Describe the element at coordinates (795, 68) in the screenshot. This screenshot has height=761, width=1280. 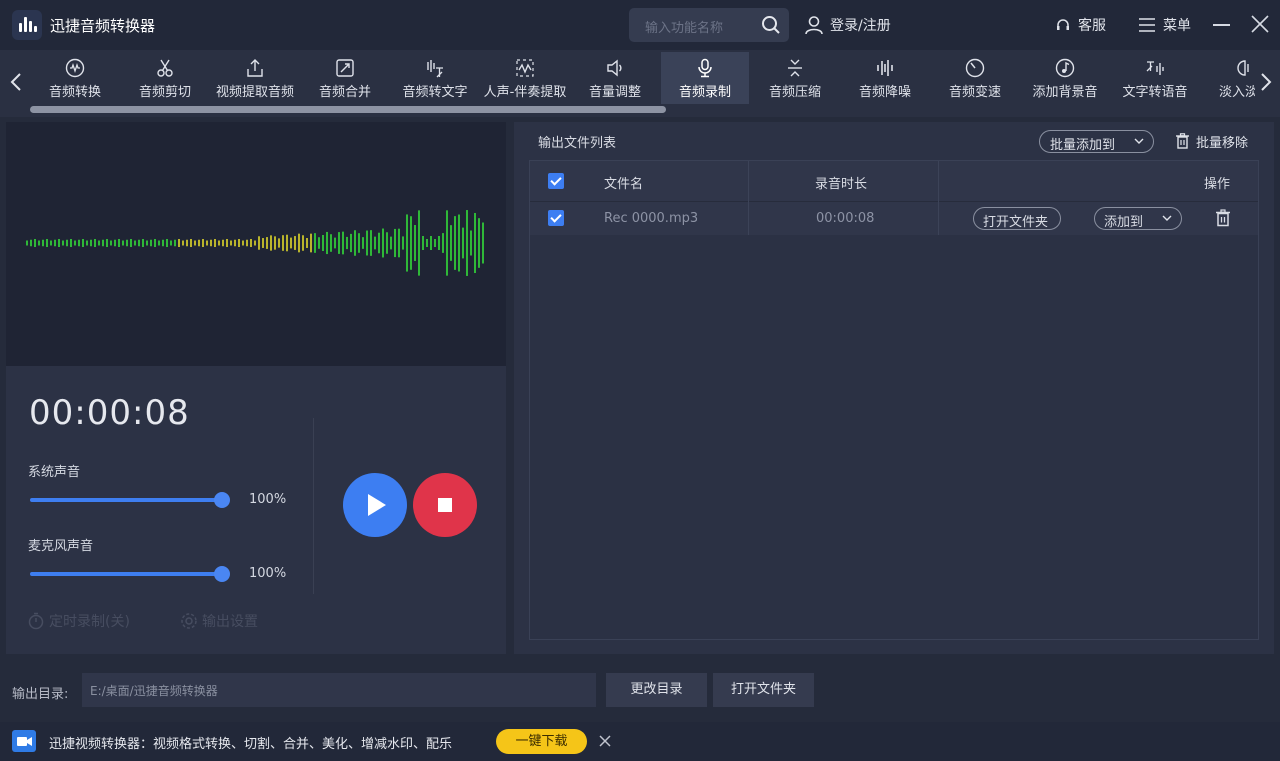
I see `compress-icon` at that location.